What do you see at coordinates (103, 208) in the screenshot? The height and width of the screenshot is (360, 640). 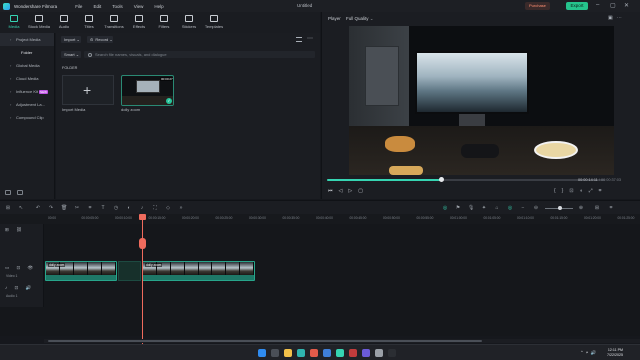 I see `text-icon: T` at bounding box center [103, 208].